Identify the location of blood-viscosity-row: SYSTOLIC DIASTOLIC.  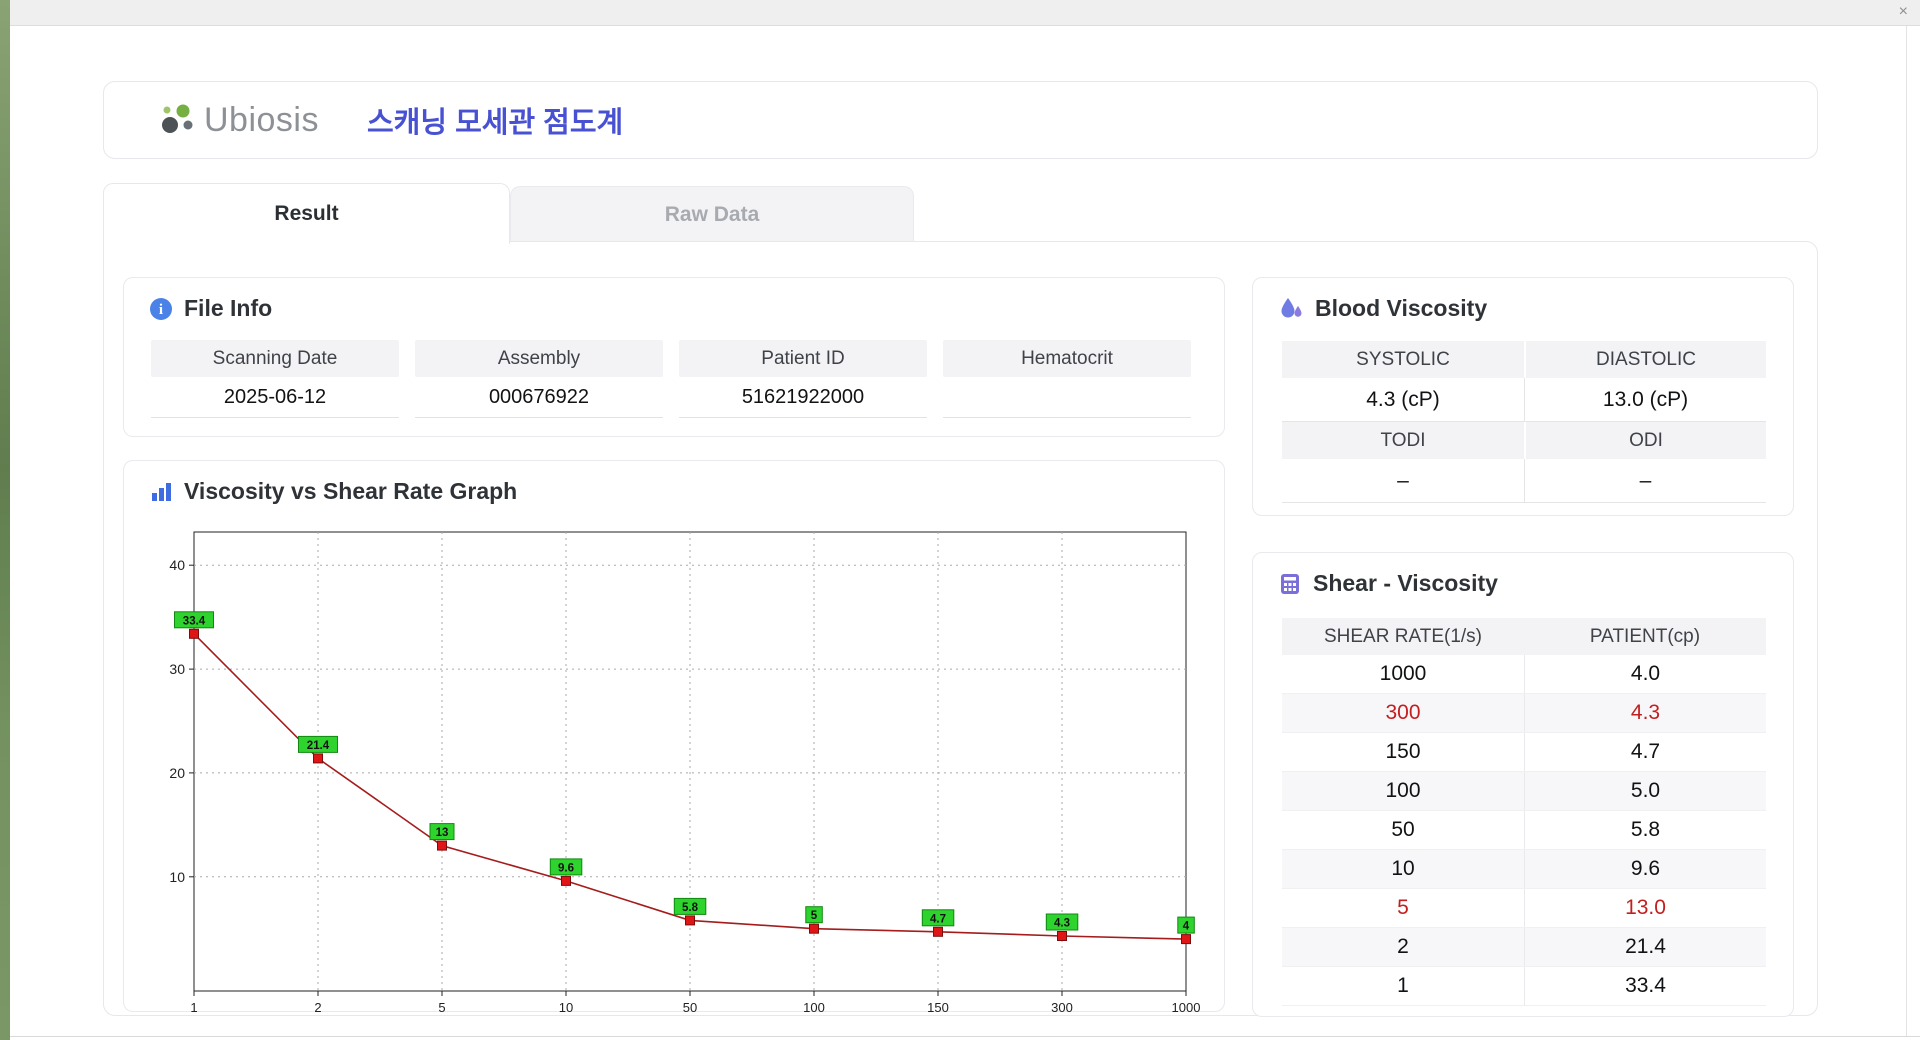
(1524, 359).